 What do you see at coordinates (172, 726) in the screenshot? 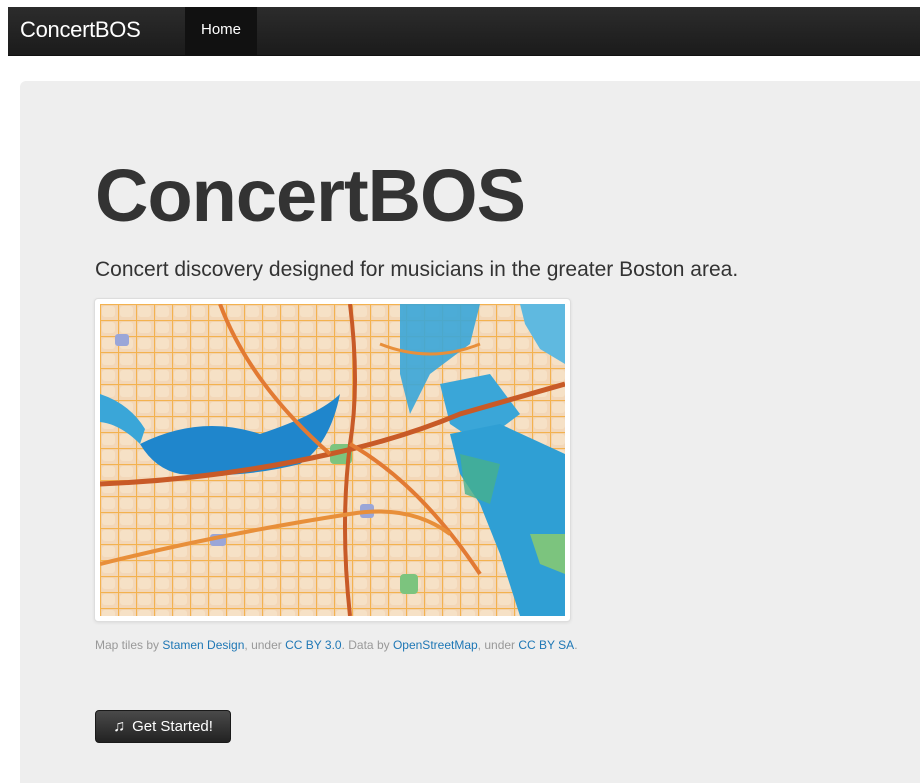
I see `get-started-label: Get Started!` at bounding box center [172, 726].